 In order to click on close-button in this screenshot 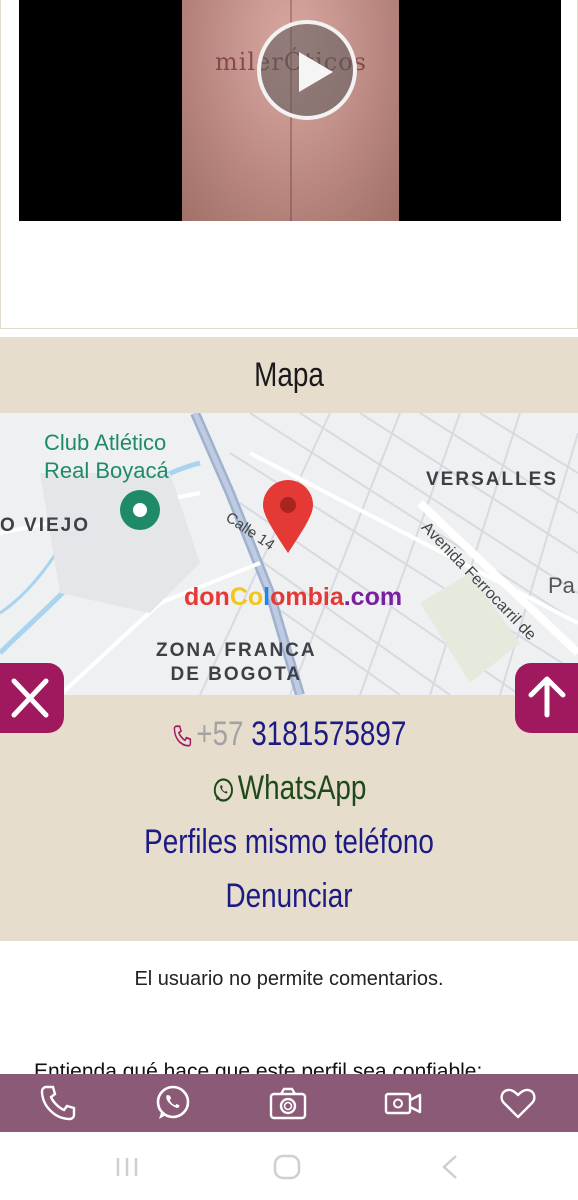, I will do `click(32, 698)`.